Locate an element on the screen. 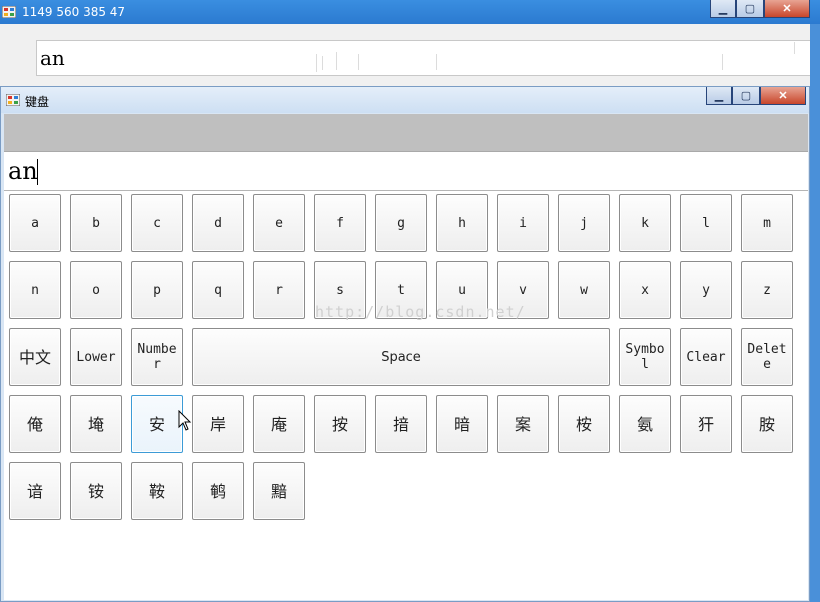  letter-key: i is located at coordinates (523, 223).